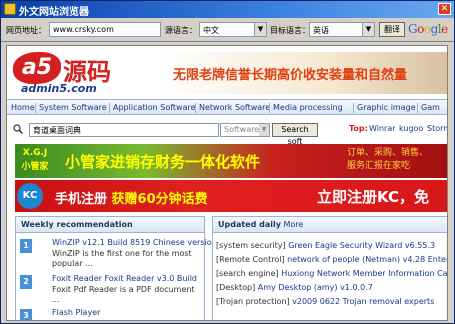 The height and width of the screenshot is (324, 455). I want to click on item-category: [search engine], so click(247, 273).